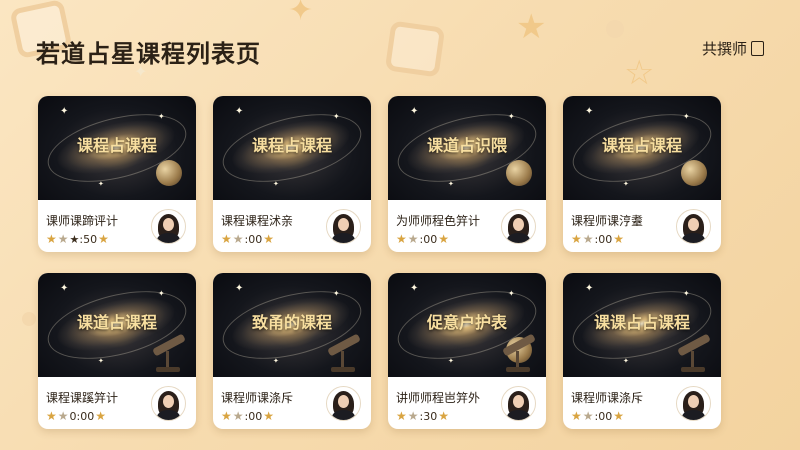 This screenshot has height=450, width=800. I want to click on course-thumbnail-title: 促意户护表, so click(466, 322).